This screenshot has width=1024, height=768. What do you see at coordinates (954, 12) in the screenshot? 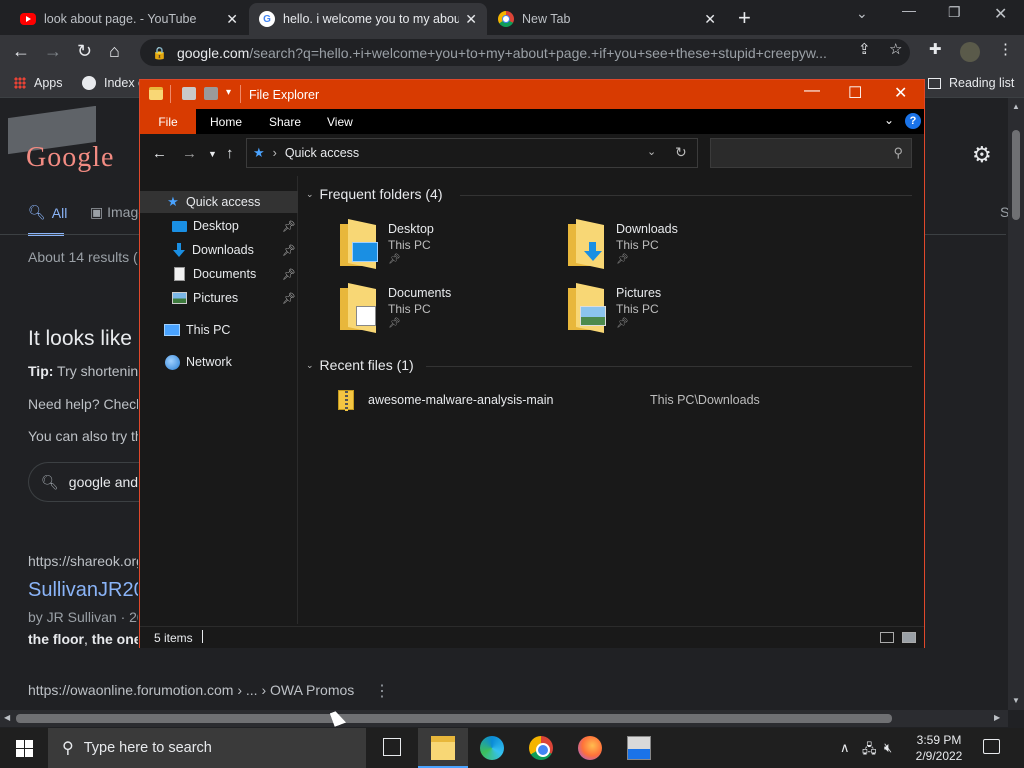
I see `restore-icon: ❐` at bounding box center [954, 12].